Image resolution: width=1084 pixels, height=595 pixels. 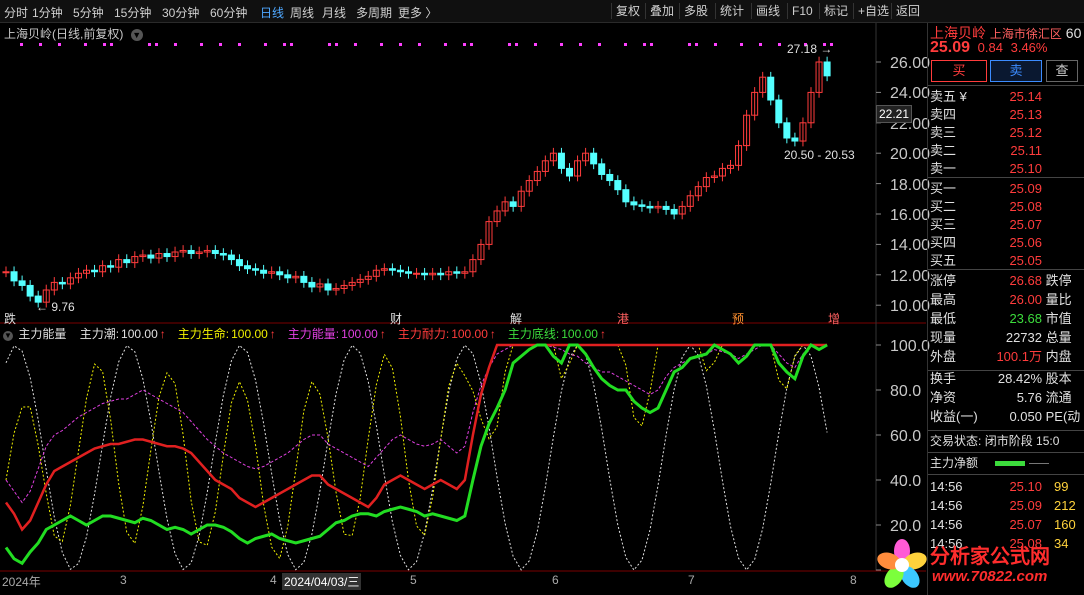 I want to click on quote-row-value: 26.68, so click(x=1025, y=280).